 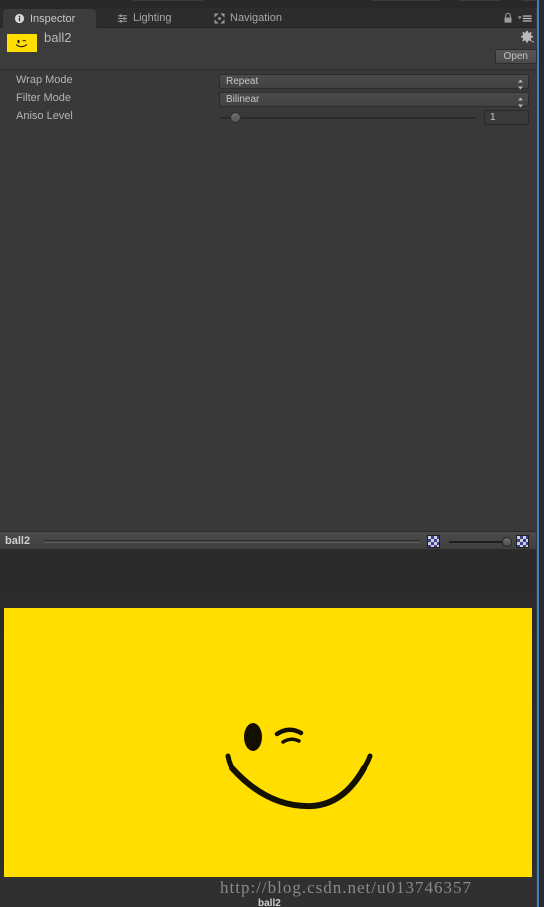 I want to click on dropdown-value: Bilinear, so click(x=243, y=99).